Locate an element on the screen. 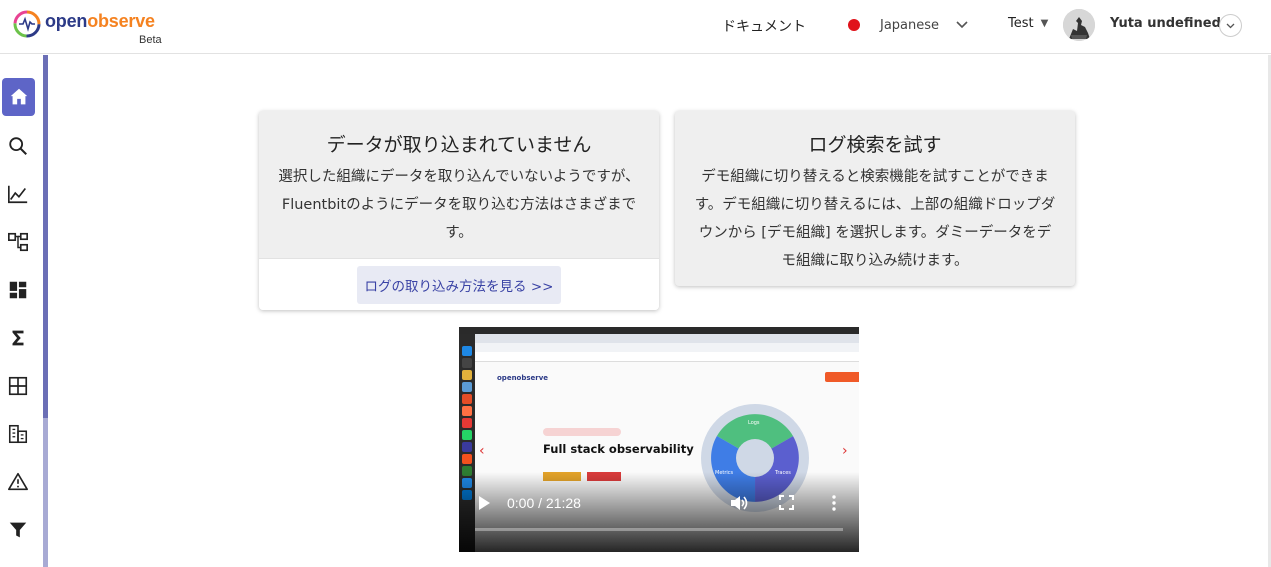 This screenshot has width=1271, height=567. play-button is located at coordinates (484, 505).